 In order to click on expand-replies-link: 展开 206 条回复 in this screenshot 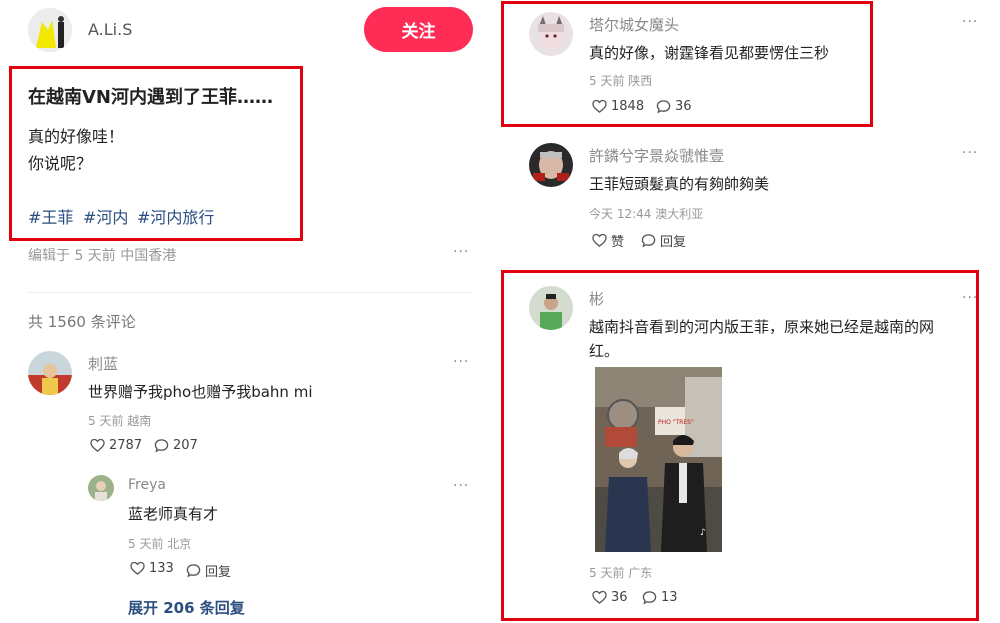, I will do `click(186, 607)`.